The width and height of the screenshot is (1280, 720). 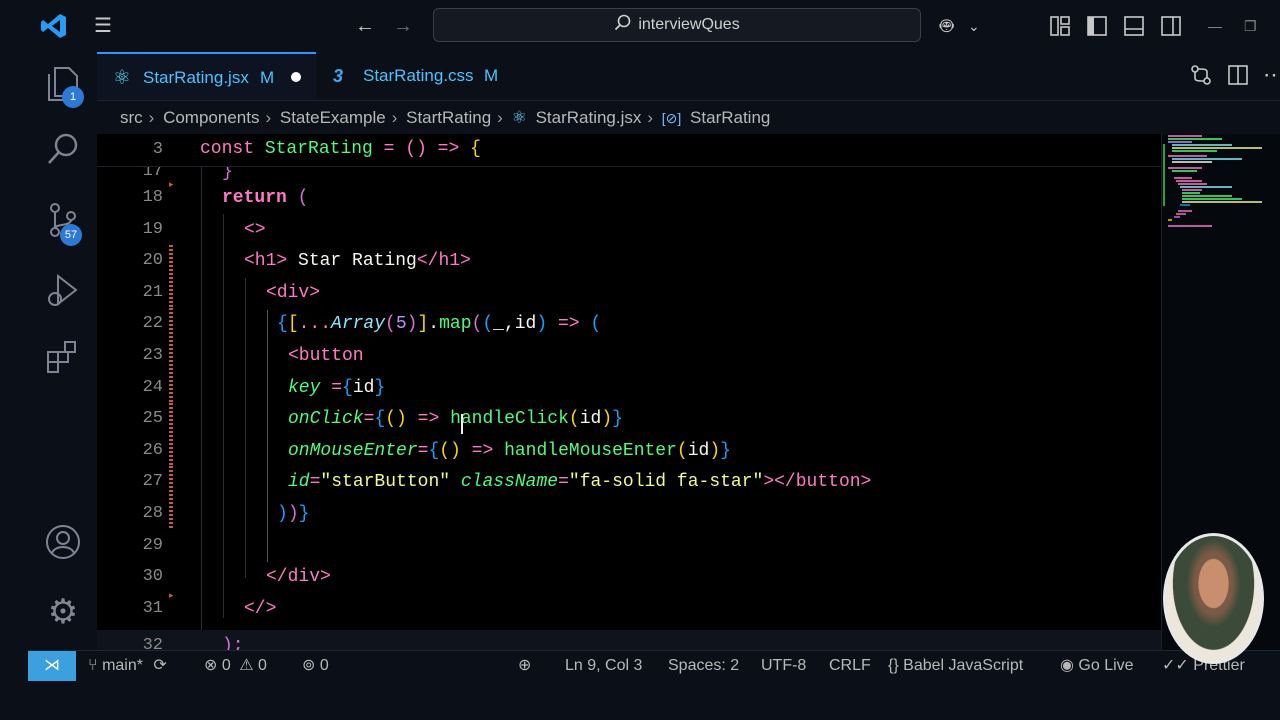 I want to click on language-mode: {} Babel JavaScript, so click(x=955, y=666).